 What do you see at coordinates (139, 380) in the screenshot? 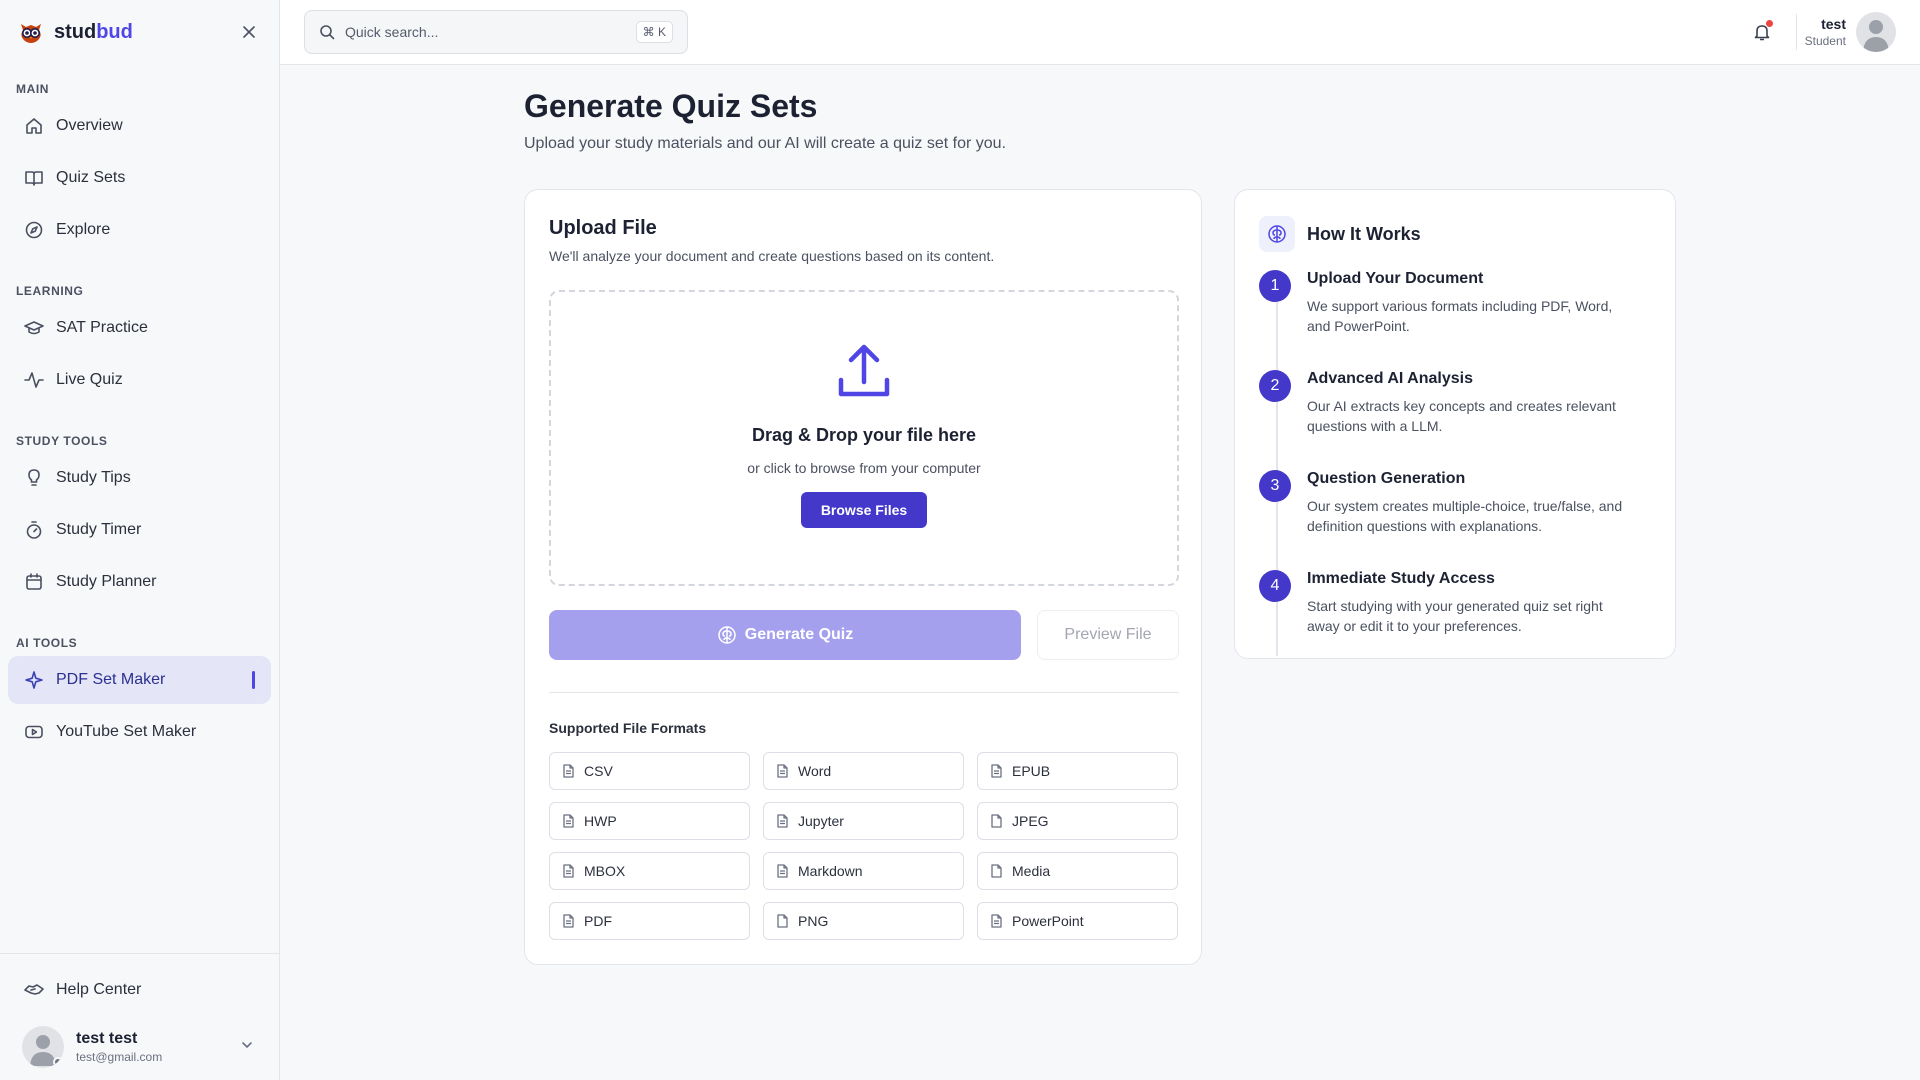
I see `sidebar-item-live-quiz: Live Quiz` at bounding box center [139, 380].